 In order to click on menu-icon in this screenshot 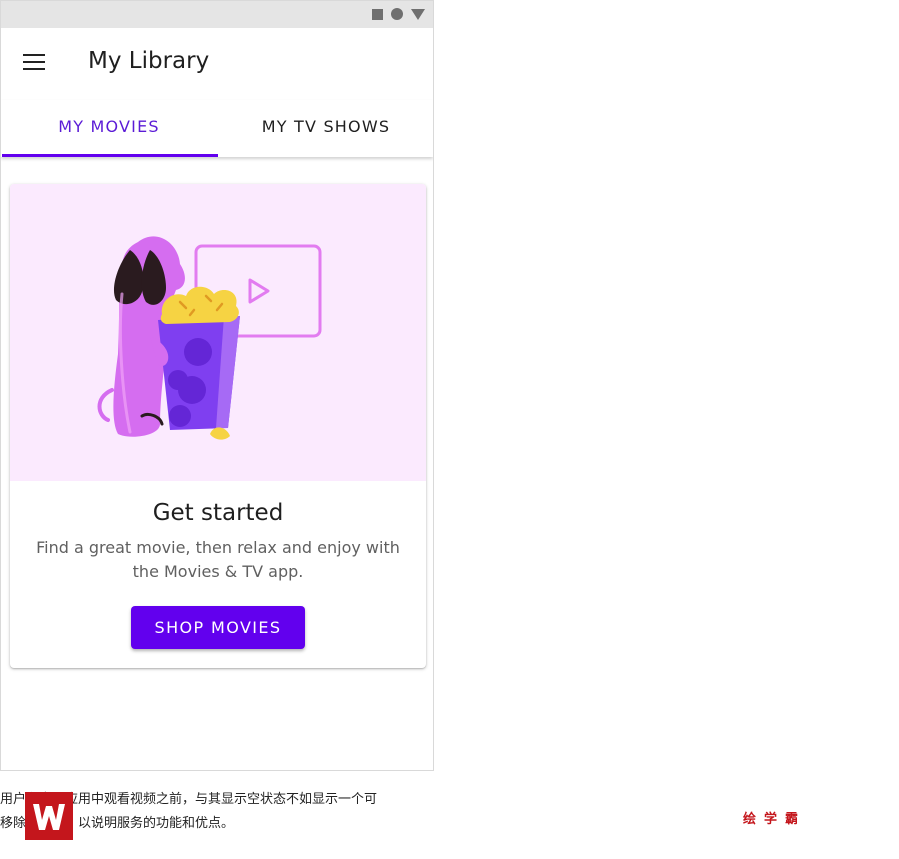, I will do `click(35, 64)`.